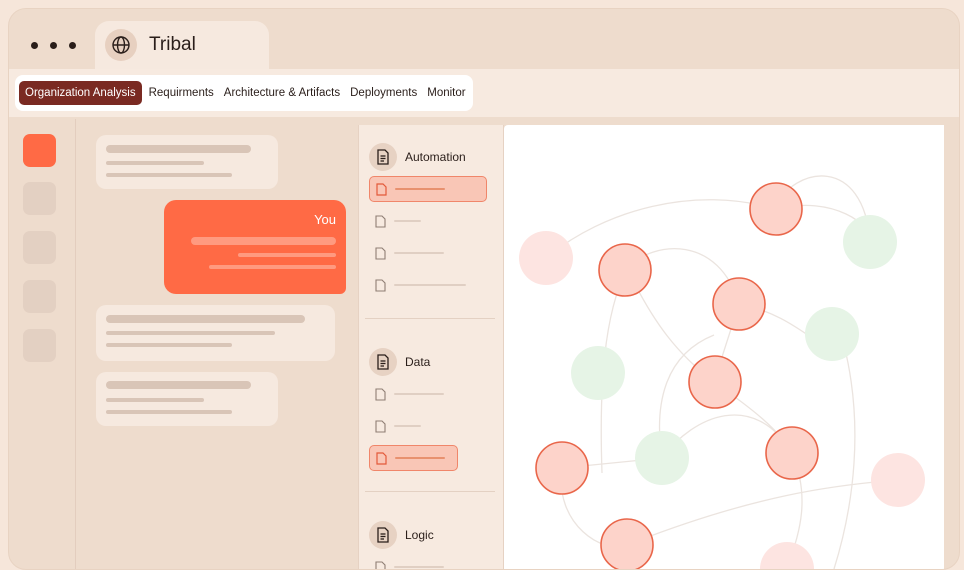 This screenshot has width=964, height=570. What do you see at coordinates (80, 93) in the screenshot?
I see `tab-organization-analysis: Organization Analysis` at bounding box center [80, 93].